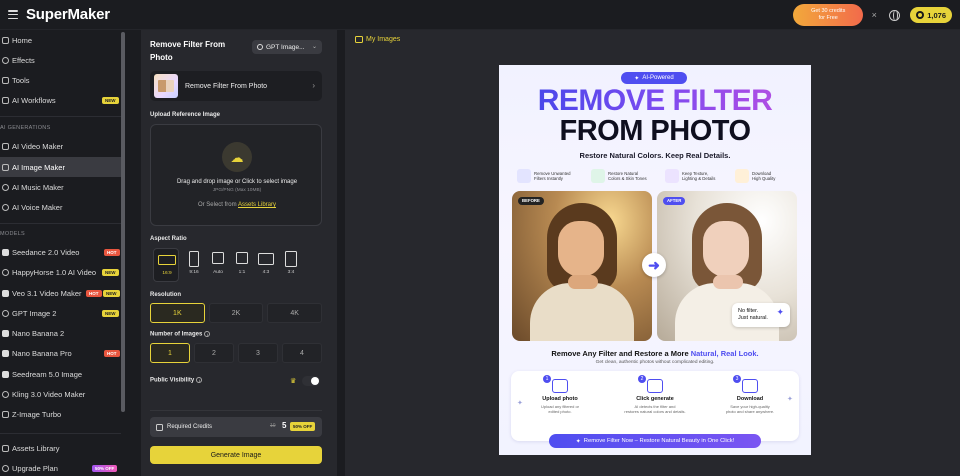 Image resolution: width=960 pixels, height=476 pixels. Describe the element at coordinates (165, 295) in the screenshot. I see `resolution-label: Resolution` at that location.